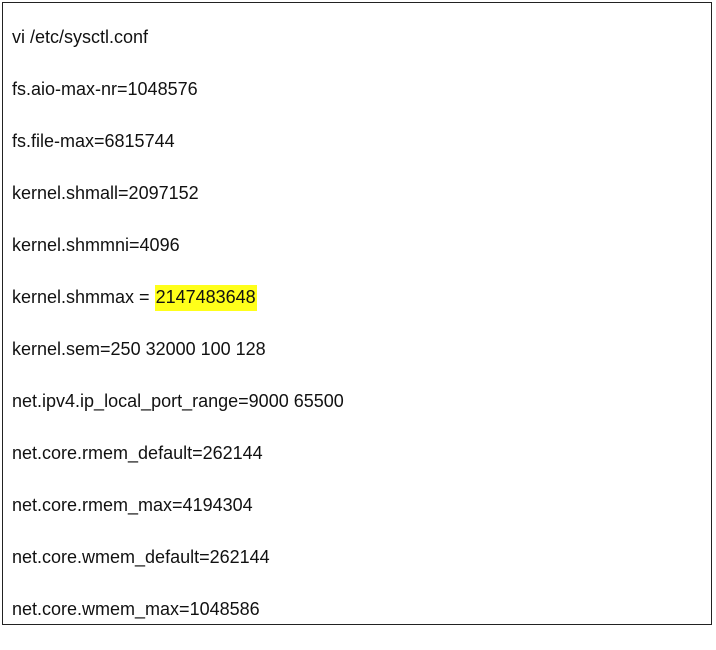  Describe the element at coordinates (139, 349) in the screenshot. I see `config-line-sem: kernel.sem=250 32000 100 128` at that location.